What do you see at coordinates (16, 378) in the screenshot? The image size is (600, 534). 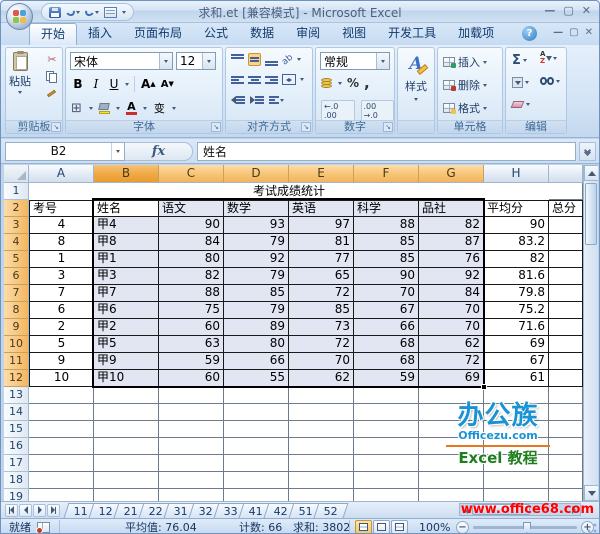 I see `row-header-12: 12` at bounding box center [16, 378].